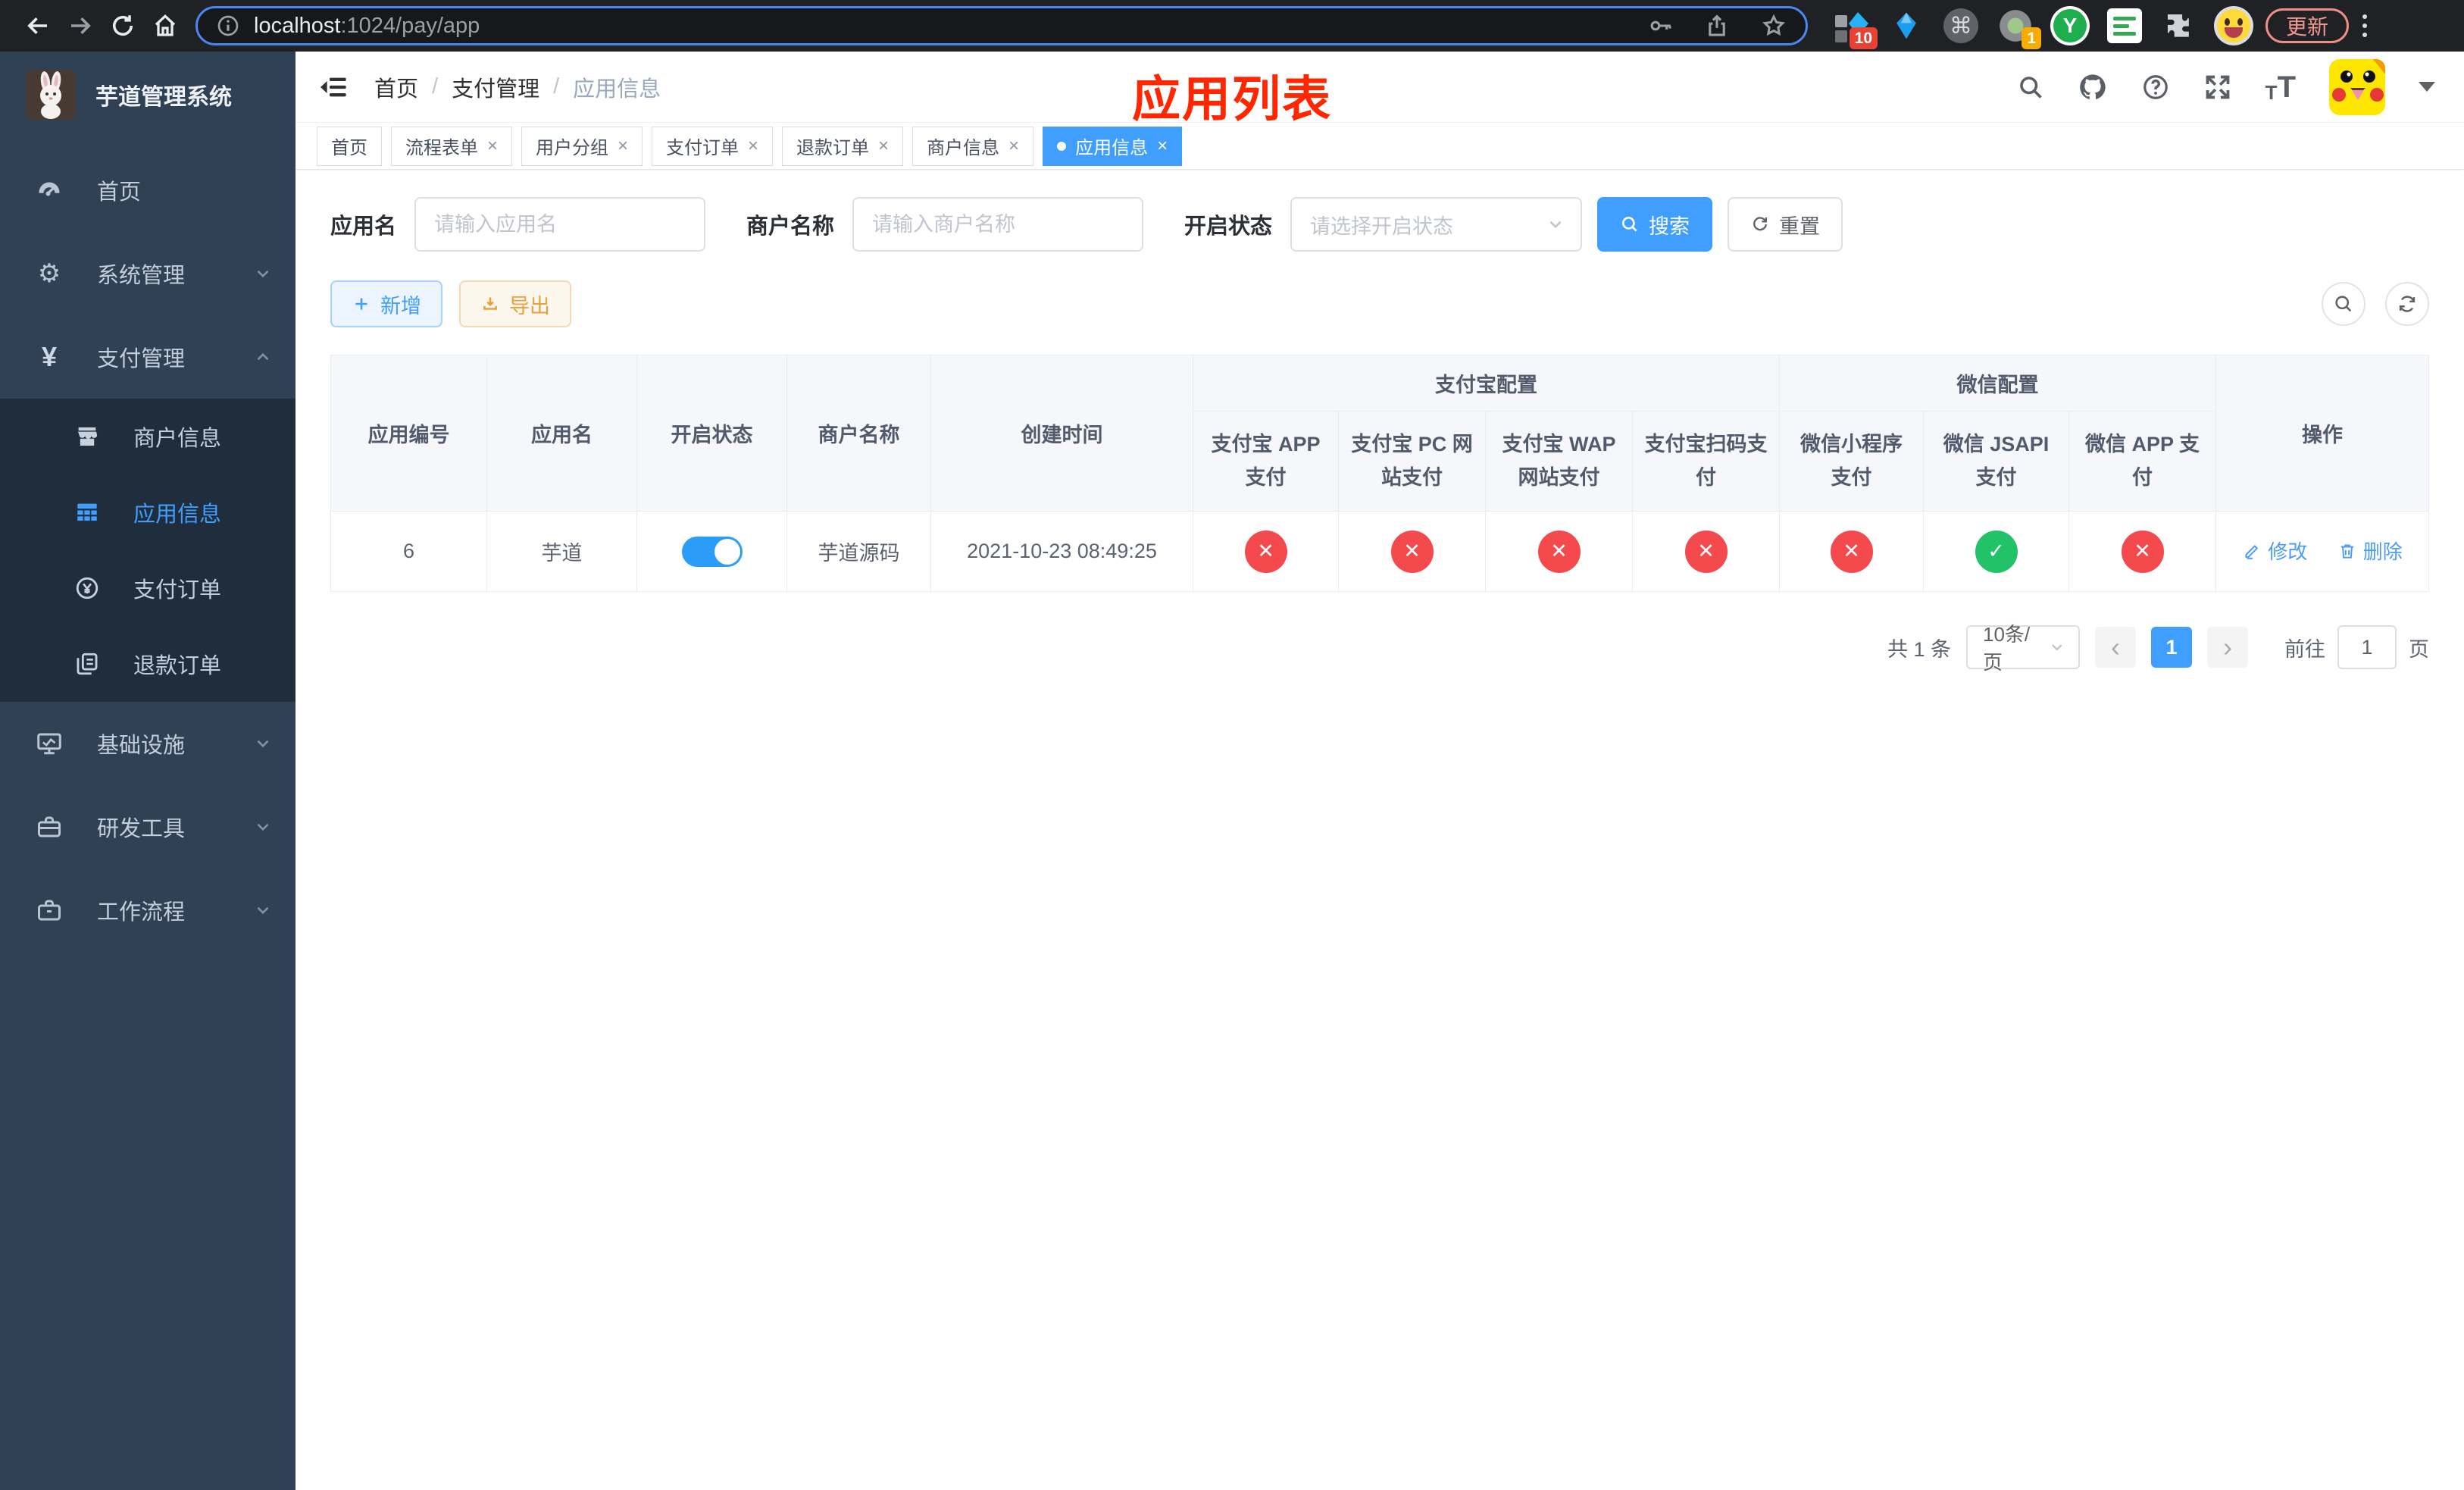 Image resolution: width=2464 pixels, height=1490 pixels. I want to click on font-size-icon: TT, so click(2280, 87).